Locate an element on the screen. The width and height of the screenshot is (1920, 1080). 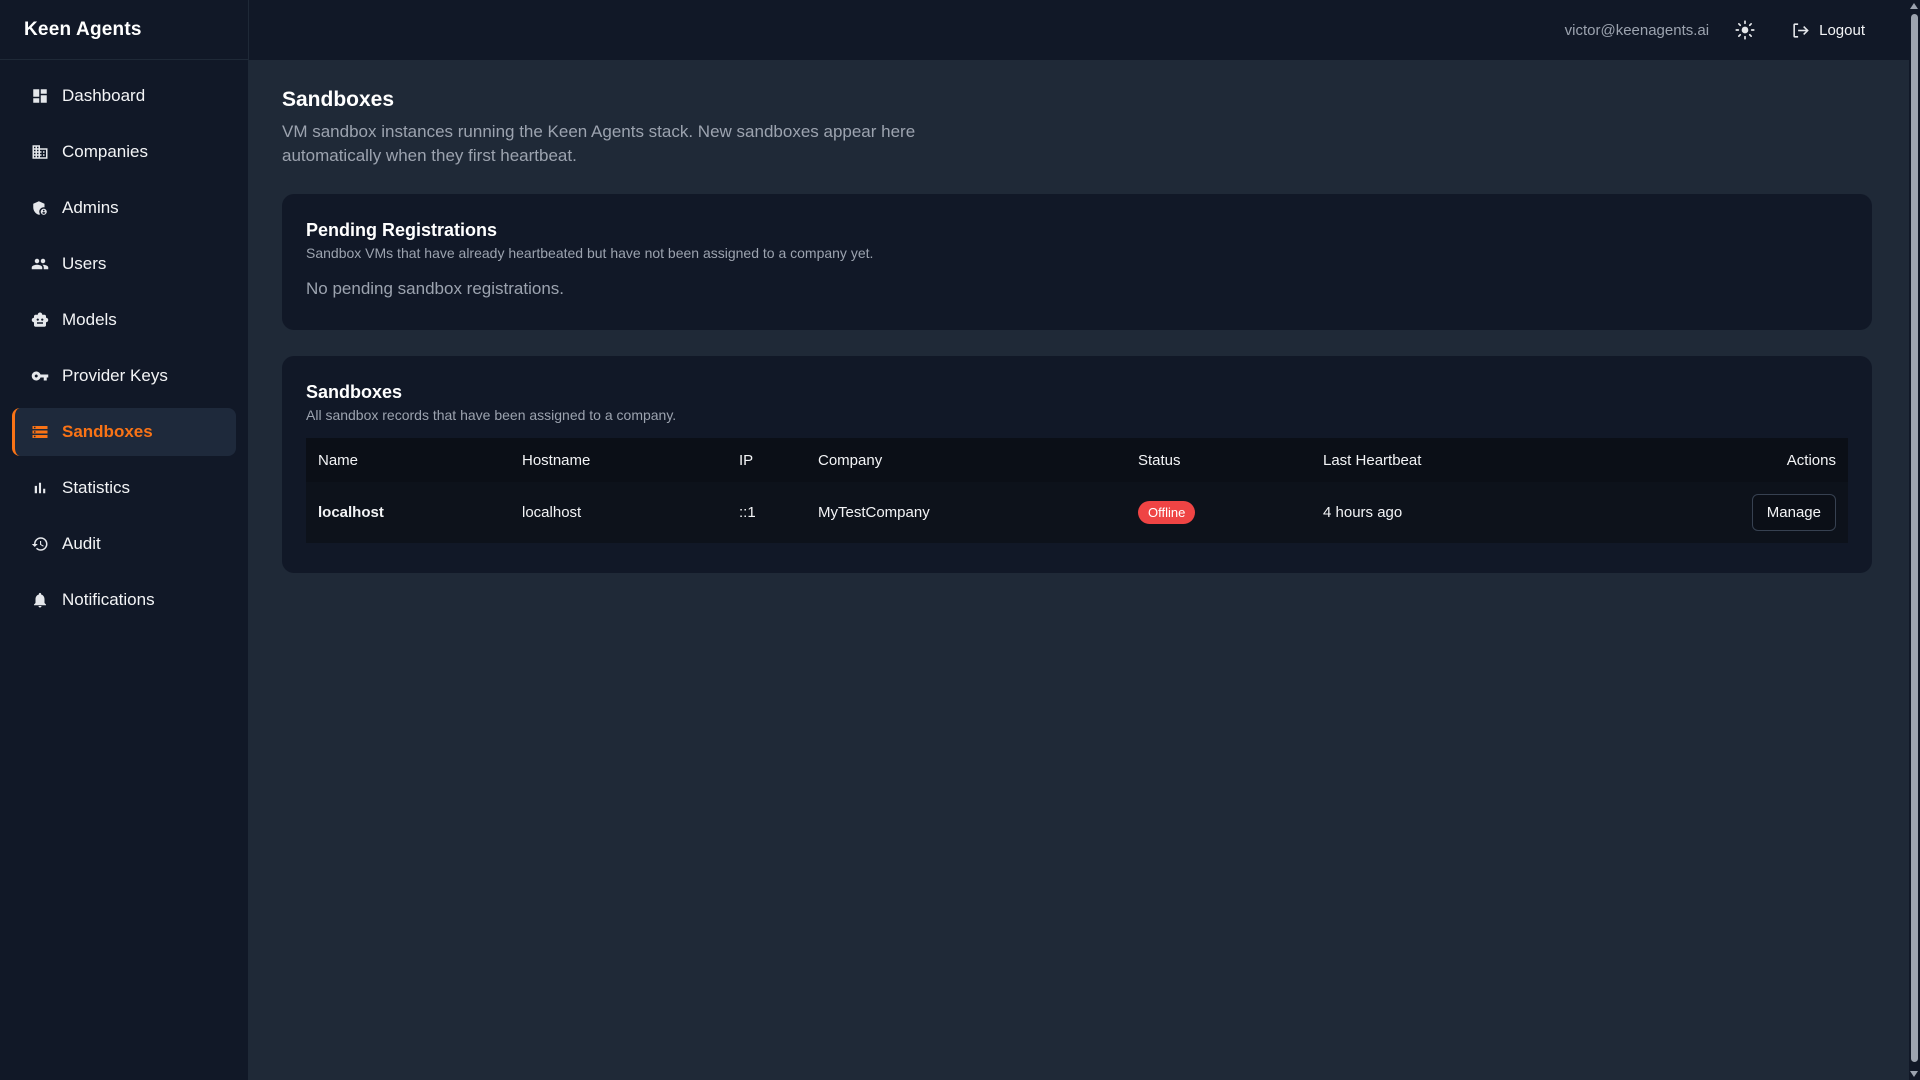
key-icon is located at coordinates (40, 376).